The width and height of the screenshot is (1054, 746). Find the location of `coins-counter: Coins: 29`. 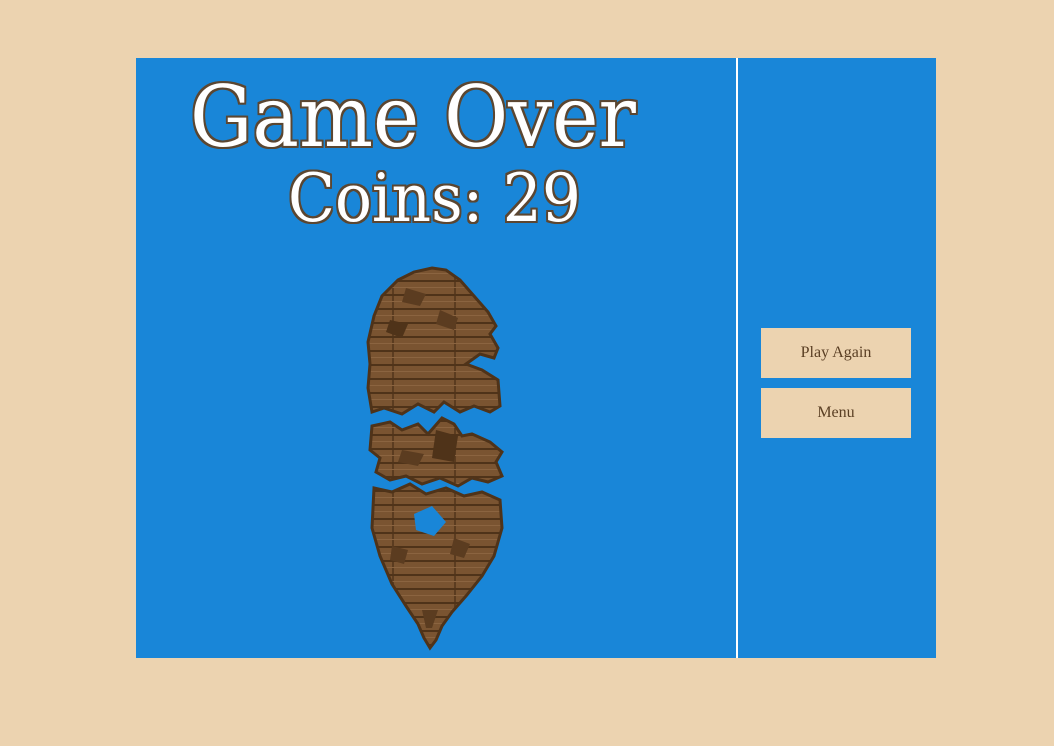

coins-counter: Coins: 29 is located at coordinates (434, 199).